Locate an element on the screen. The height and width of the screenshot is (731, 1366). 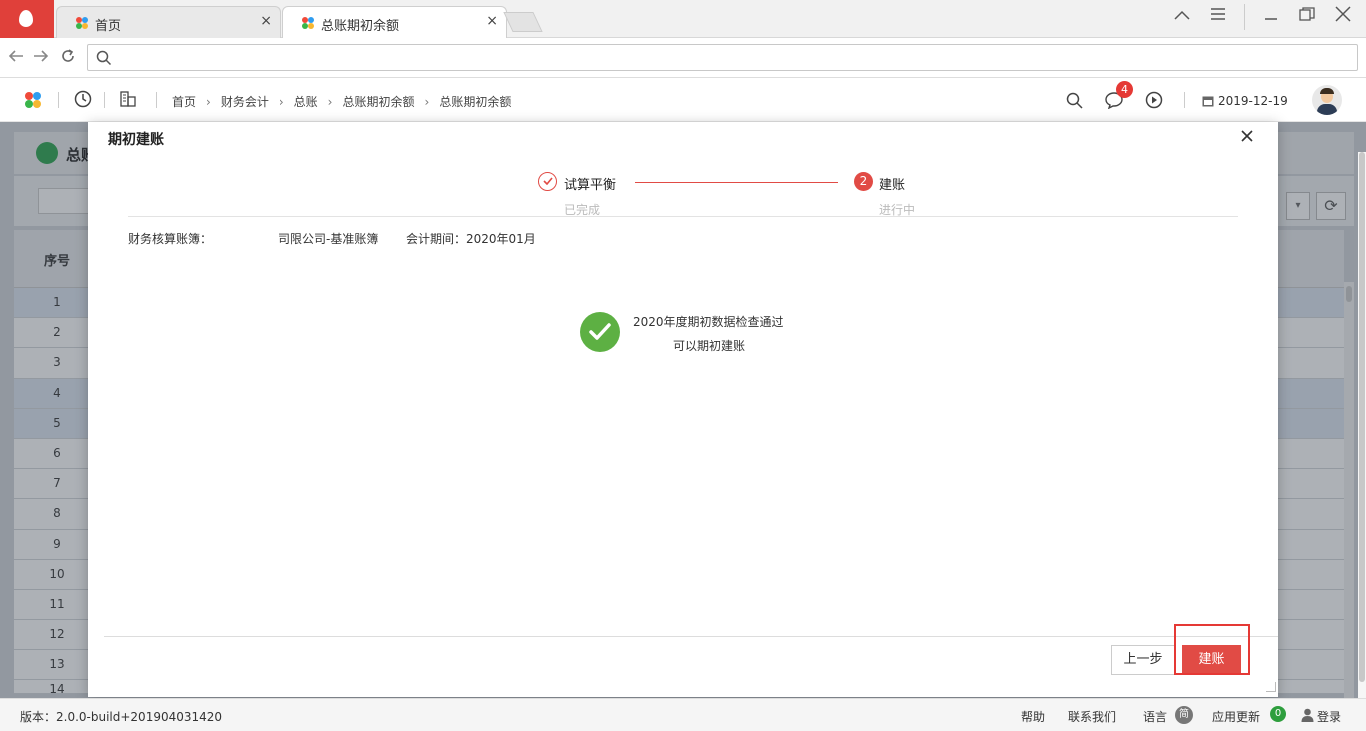
breadcrumb-item: 首页 is located at coordinates (184, 102).